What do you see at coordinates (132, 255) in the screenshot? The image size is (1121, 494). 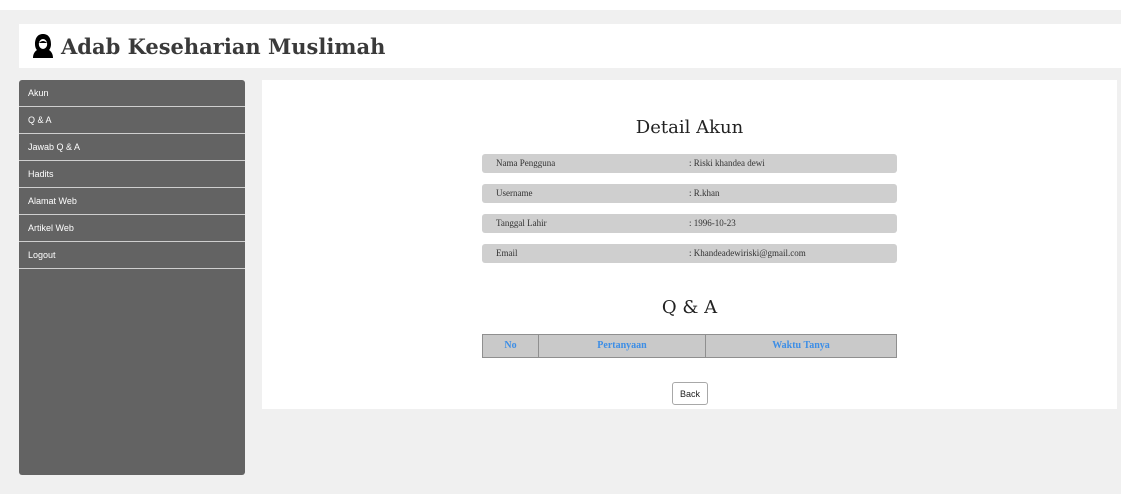 I see `sidebar-item-logout: Logout` at bounding box center [132, 255].